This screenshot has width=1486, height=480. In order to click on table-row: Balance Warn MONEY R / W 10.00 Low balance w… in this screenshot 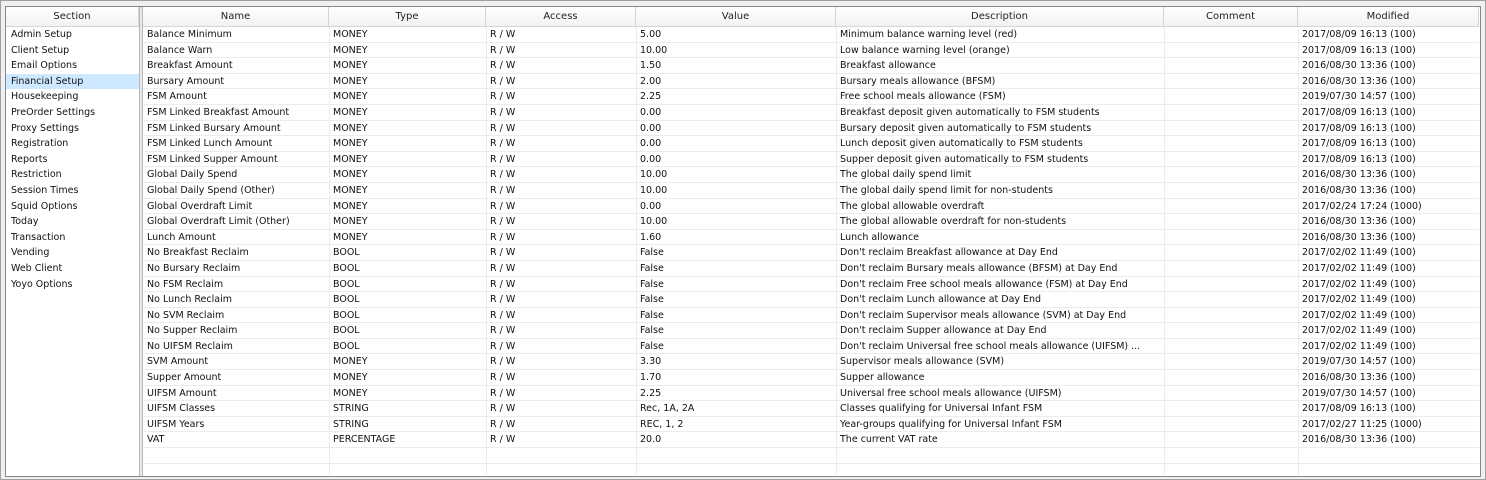, I will do `click(811, 51)`.